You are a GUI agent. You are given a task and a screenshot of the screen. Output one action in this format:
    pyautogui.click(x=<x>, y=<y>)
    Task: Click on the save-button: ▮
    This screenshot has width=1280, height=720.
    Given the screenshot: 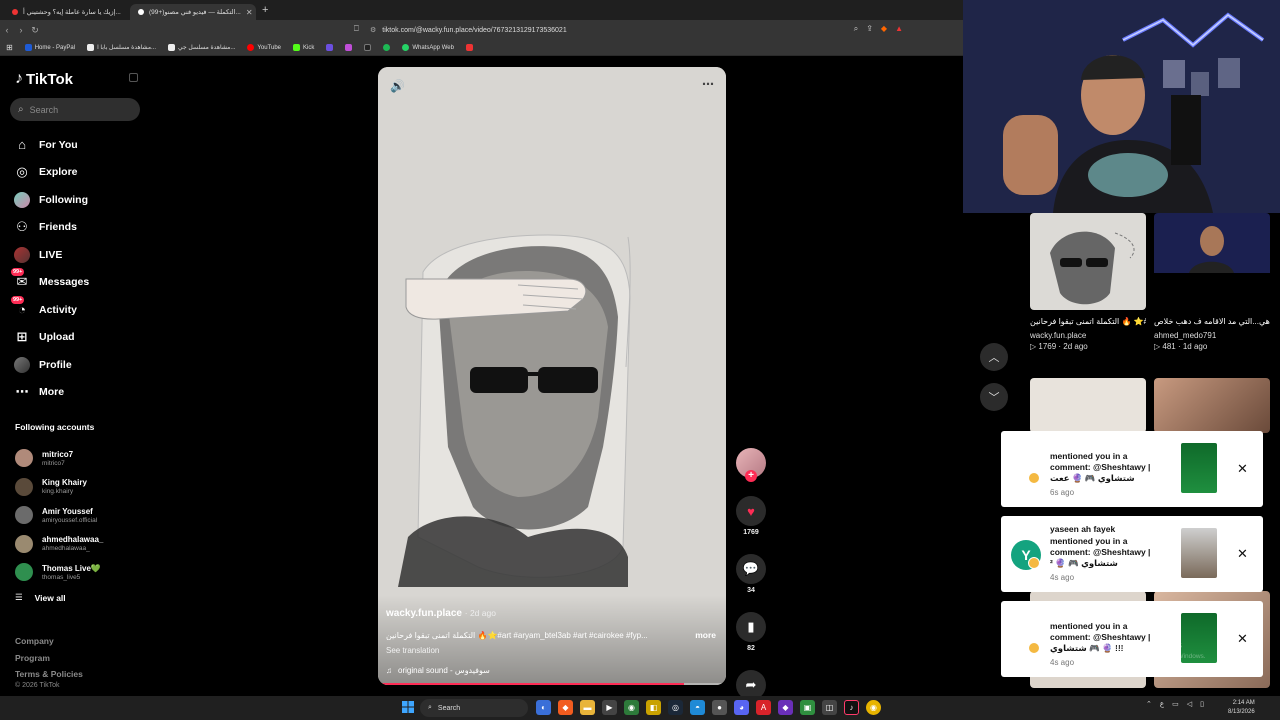 What is the action you would take?
    pyautogui.click(x=751, y=627)
    